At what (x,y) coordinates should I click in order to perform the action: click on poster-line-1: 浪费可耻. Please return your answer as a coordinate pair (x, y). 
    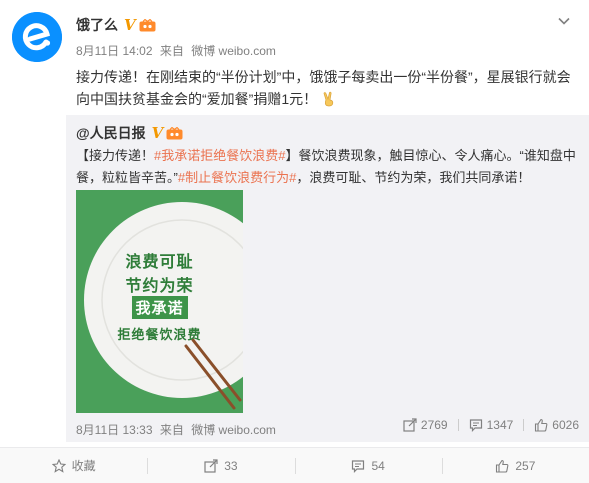
    Looking at the image, I should click on (159, 262).